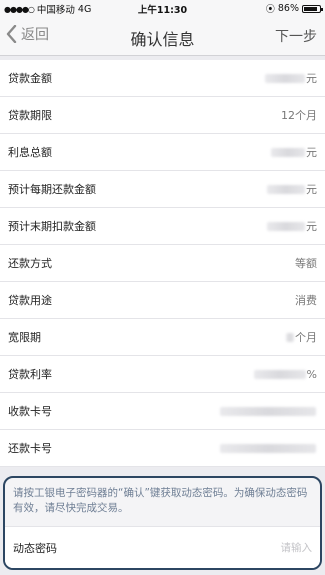 This screenshot has width=325, height=575. I want to click on back-label: 返回, so click(35, 35).